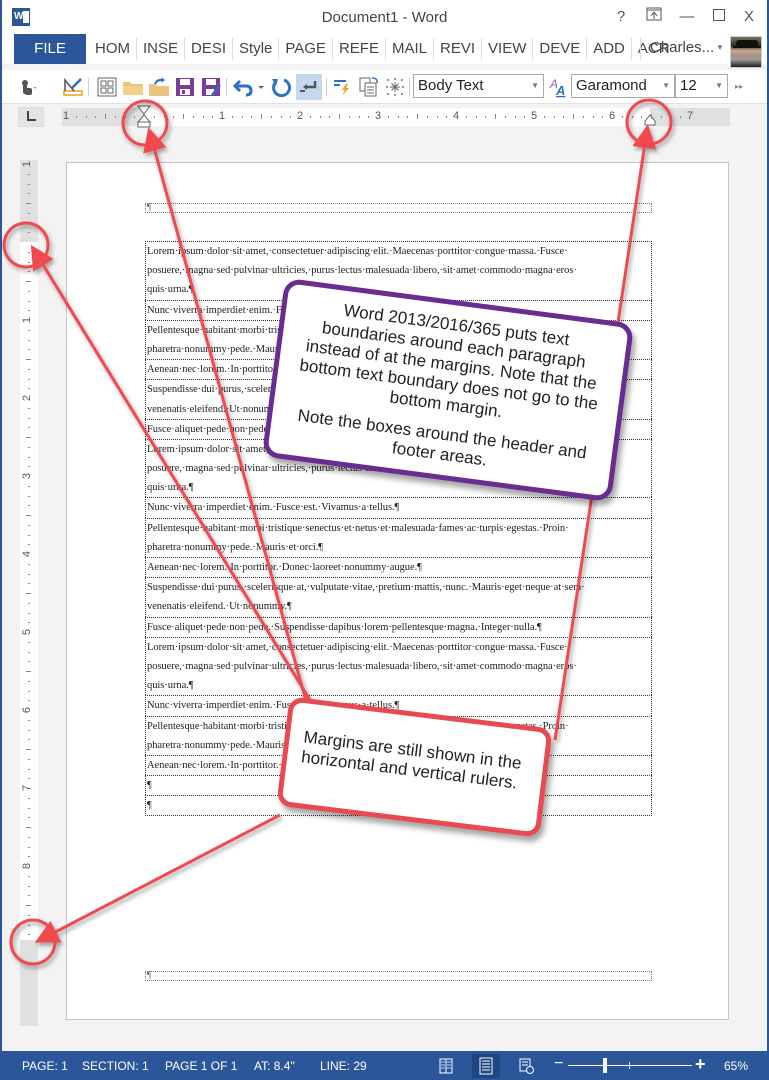 Image resolution: width=769 pixels, height=1080 pixels. I want to click on touch-mode-icon, so click(27, 87).